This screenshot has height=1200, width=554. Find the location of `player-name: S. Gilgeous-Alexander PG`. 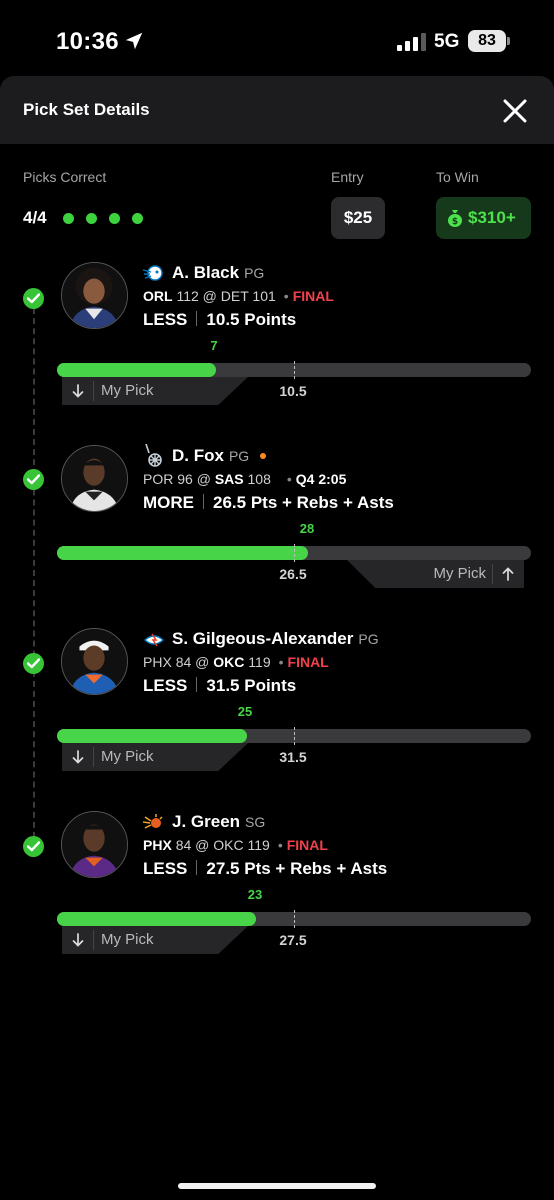

player-name: S. Gilgeous-Alexander PG is located at coordinates (275, 639).